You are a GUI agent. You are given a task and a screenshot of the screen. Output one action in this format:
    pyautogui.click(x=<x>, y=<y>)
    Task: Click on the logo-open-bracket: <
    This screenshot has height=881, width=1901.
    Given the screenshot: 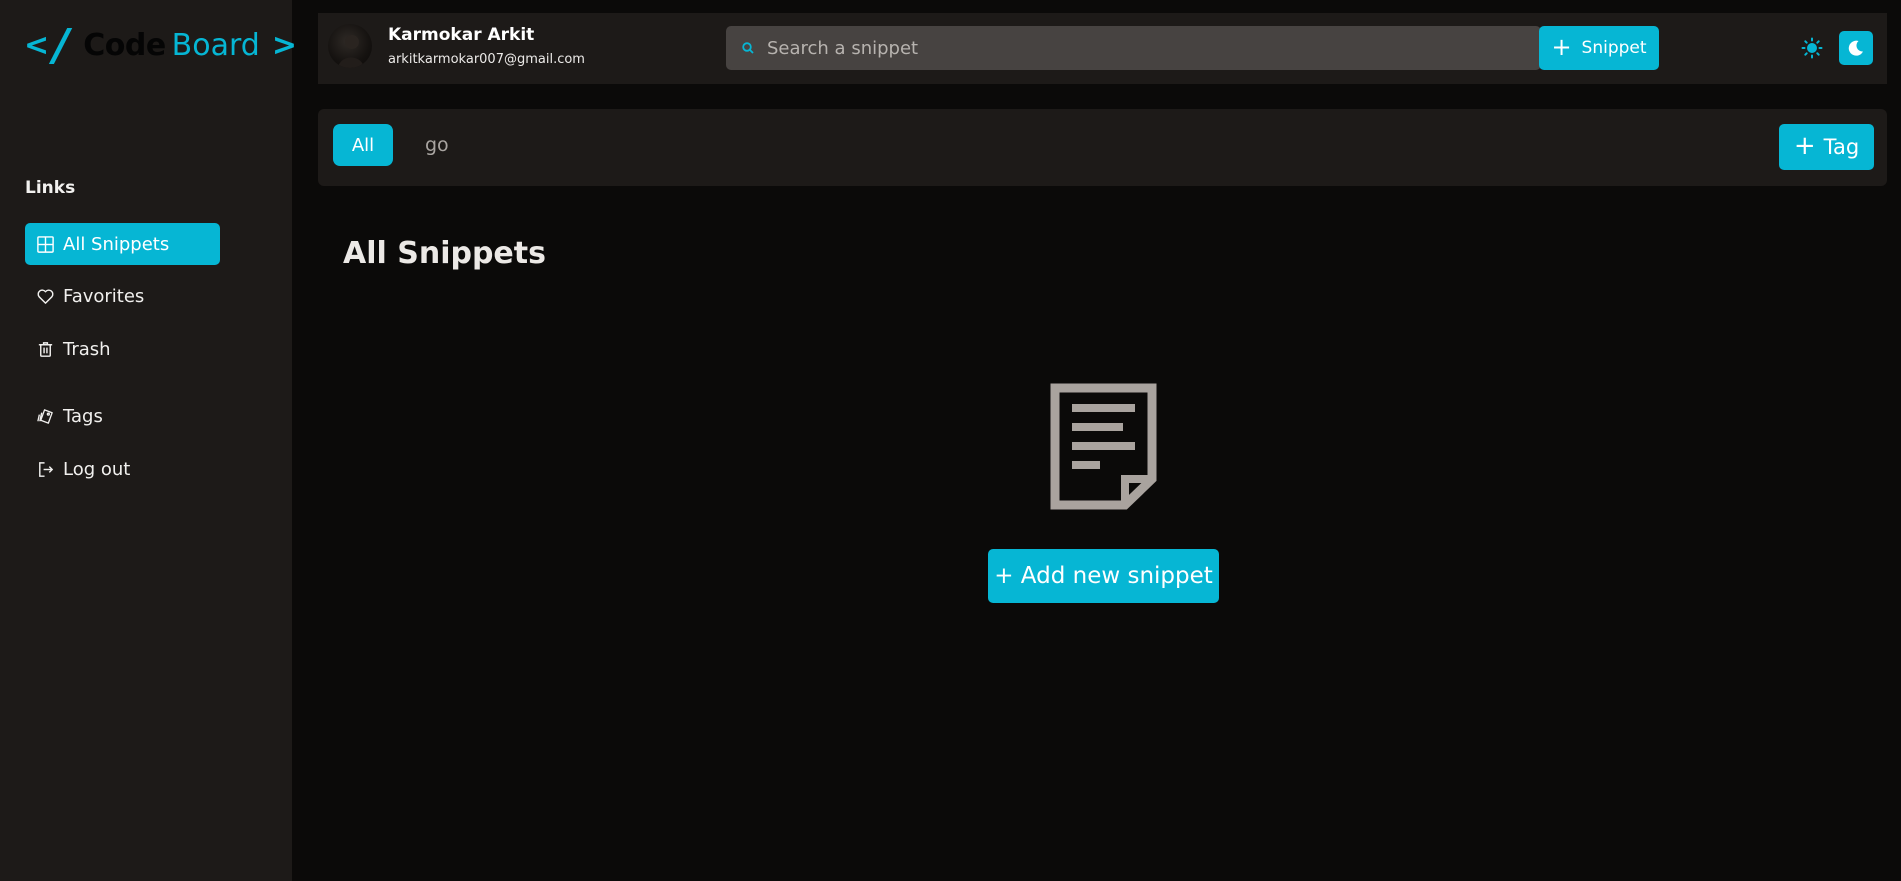 What is the action you would take?
    pyautogui.click(x=37, y=45)
    